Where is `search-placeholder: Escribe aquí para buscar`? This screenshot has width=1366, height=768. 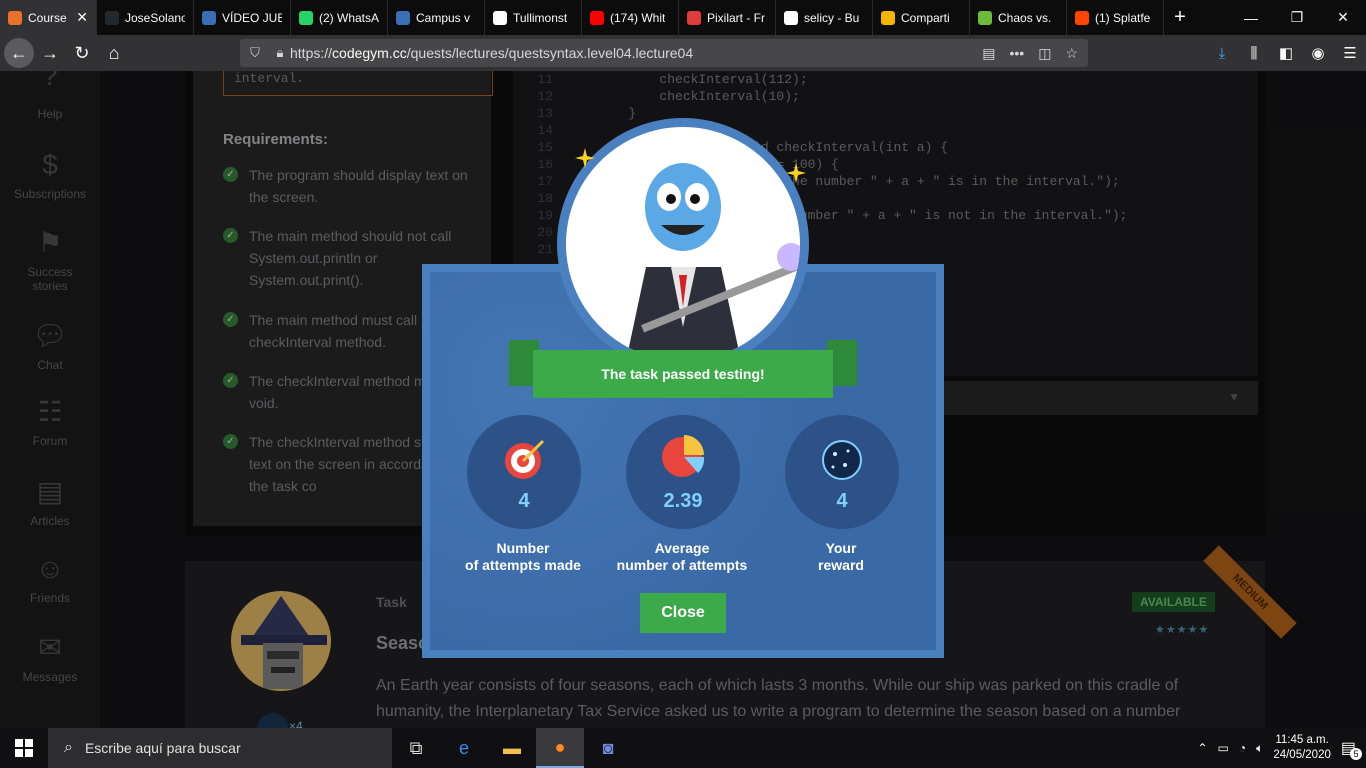 search-placeholder: Escribe aquí para buscar is located at coordinates (162, 748).